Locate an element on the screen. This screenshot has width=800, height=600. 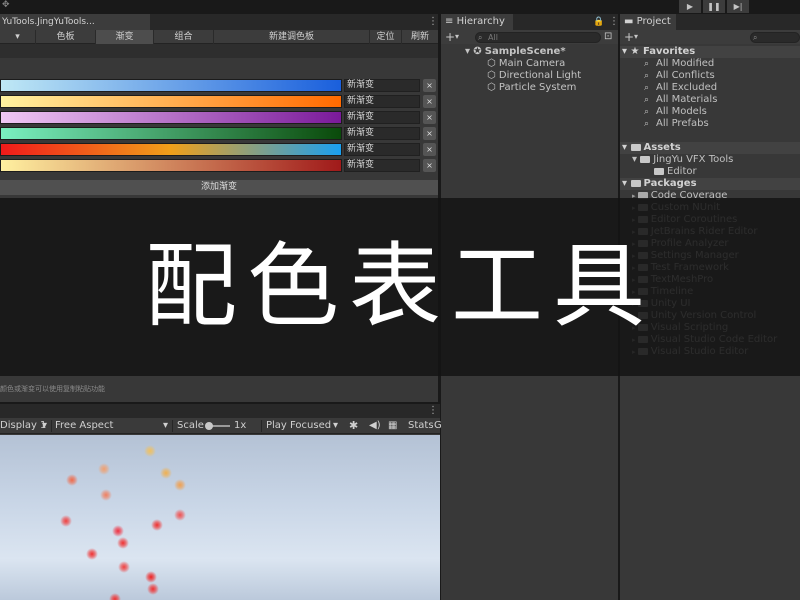
pause-button: ❚❚ is located at coordinates (714, 6).